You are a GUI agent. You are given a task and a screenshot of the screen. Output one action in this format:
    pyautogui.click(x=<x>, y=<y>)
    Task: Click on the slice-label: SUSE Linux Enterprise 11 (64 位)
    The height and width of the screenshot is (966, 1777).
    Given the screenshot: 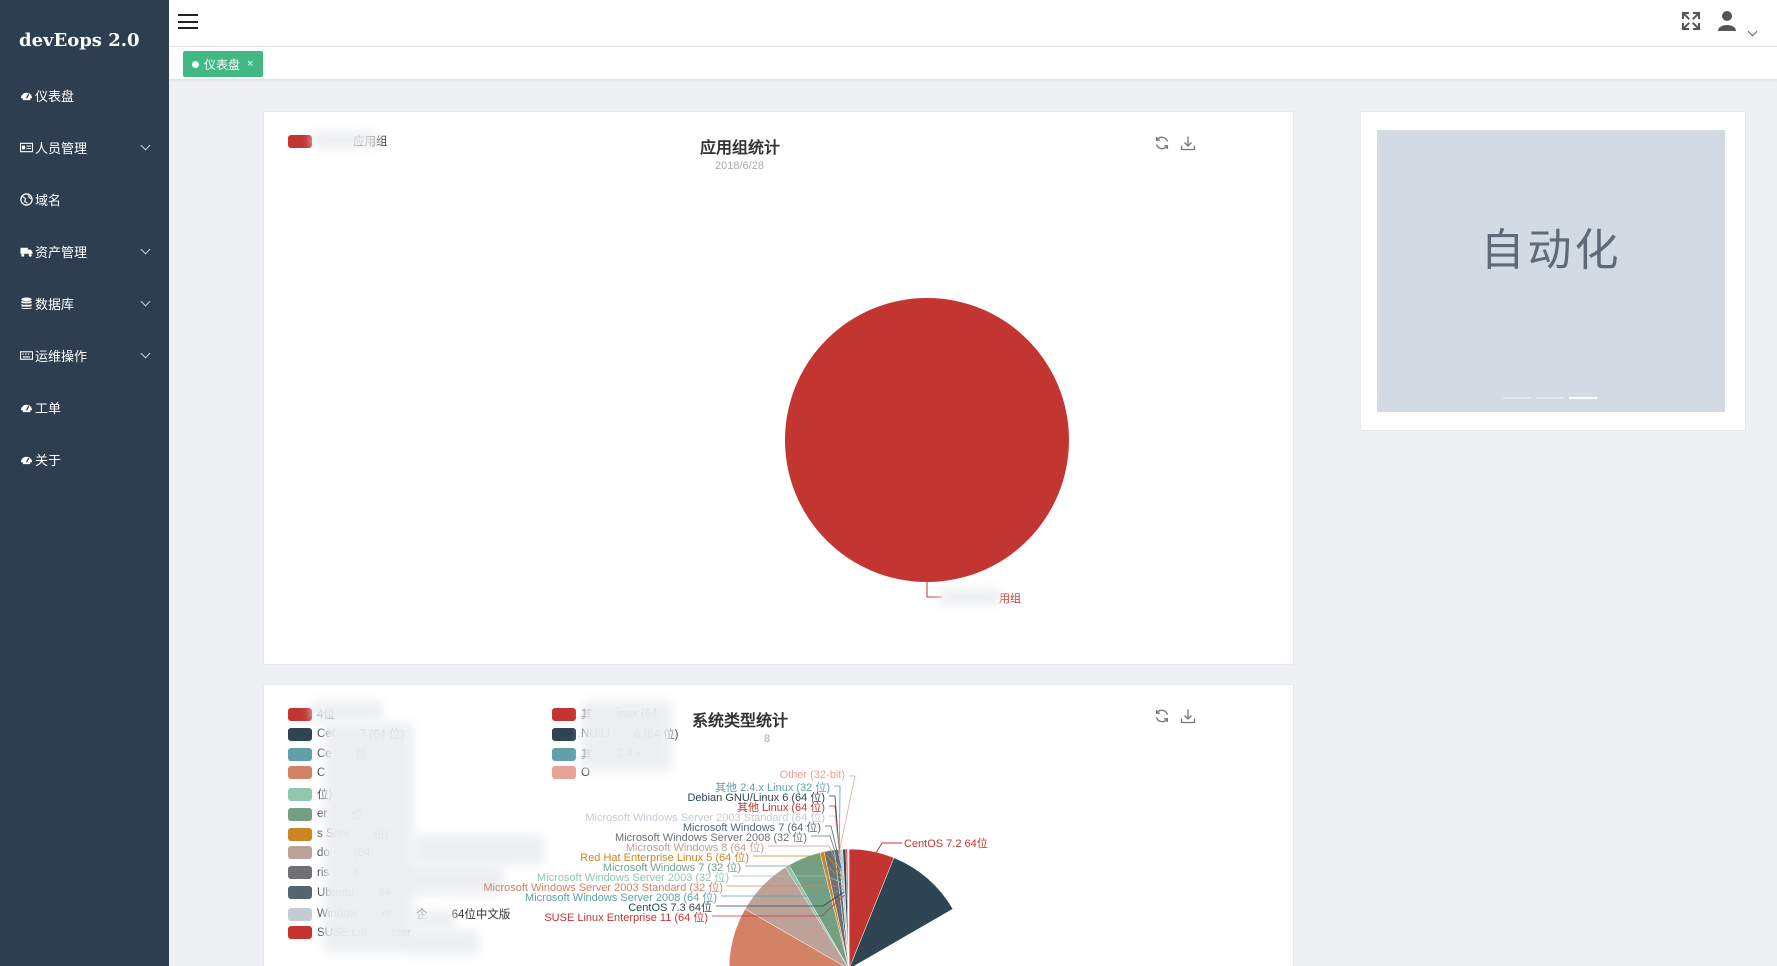 What is the action you would take?
    pyautogui.click(x=626, y=918)
    